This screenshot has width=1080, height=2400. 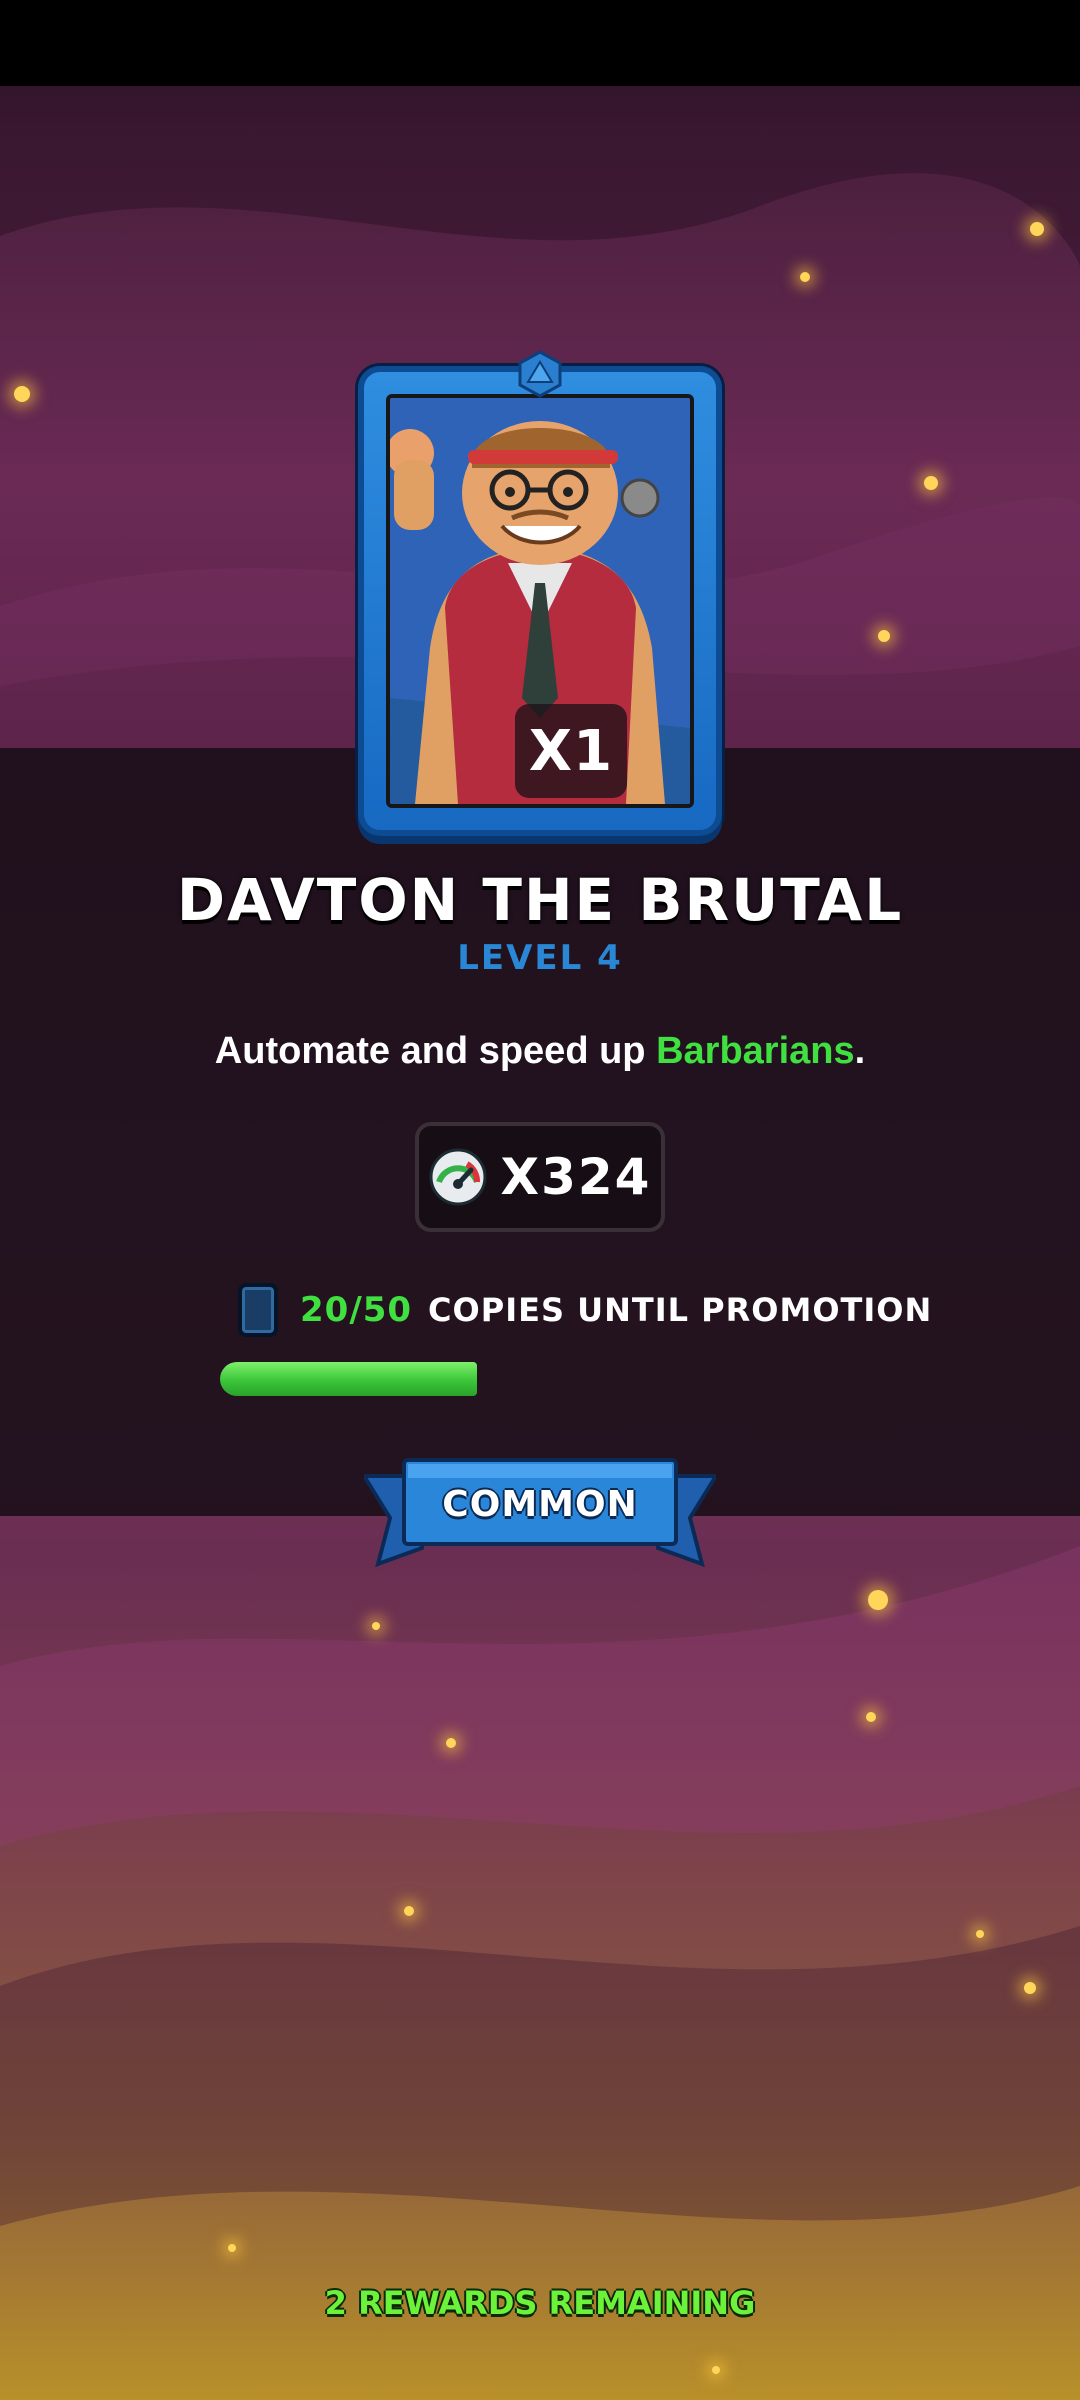 I want to click on speed-stat-value: X324, so click(x=576, y=1177).